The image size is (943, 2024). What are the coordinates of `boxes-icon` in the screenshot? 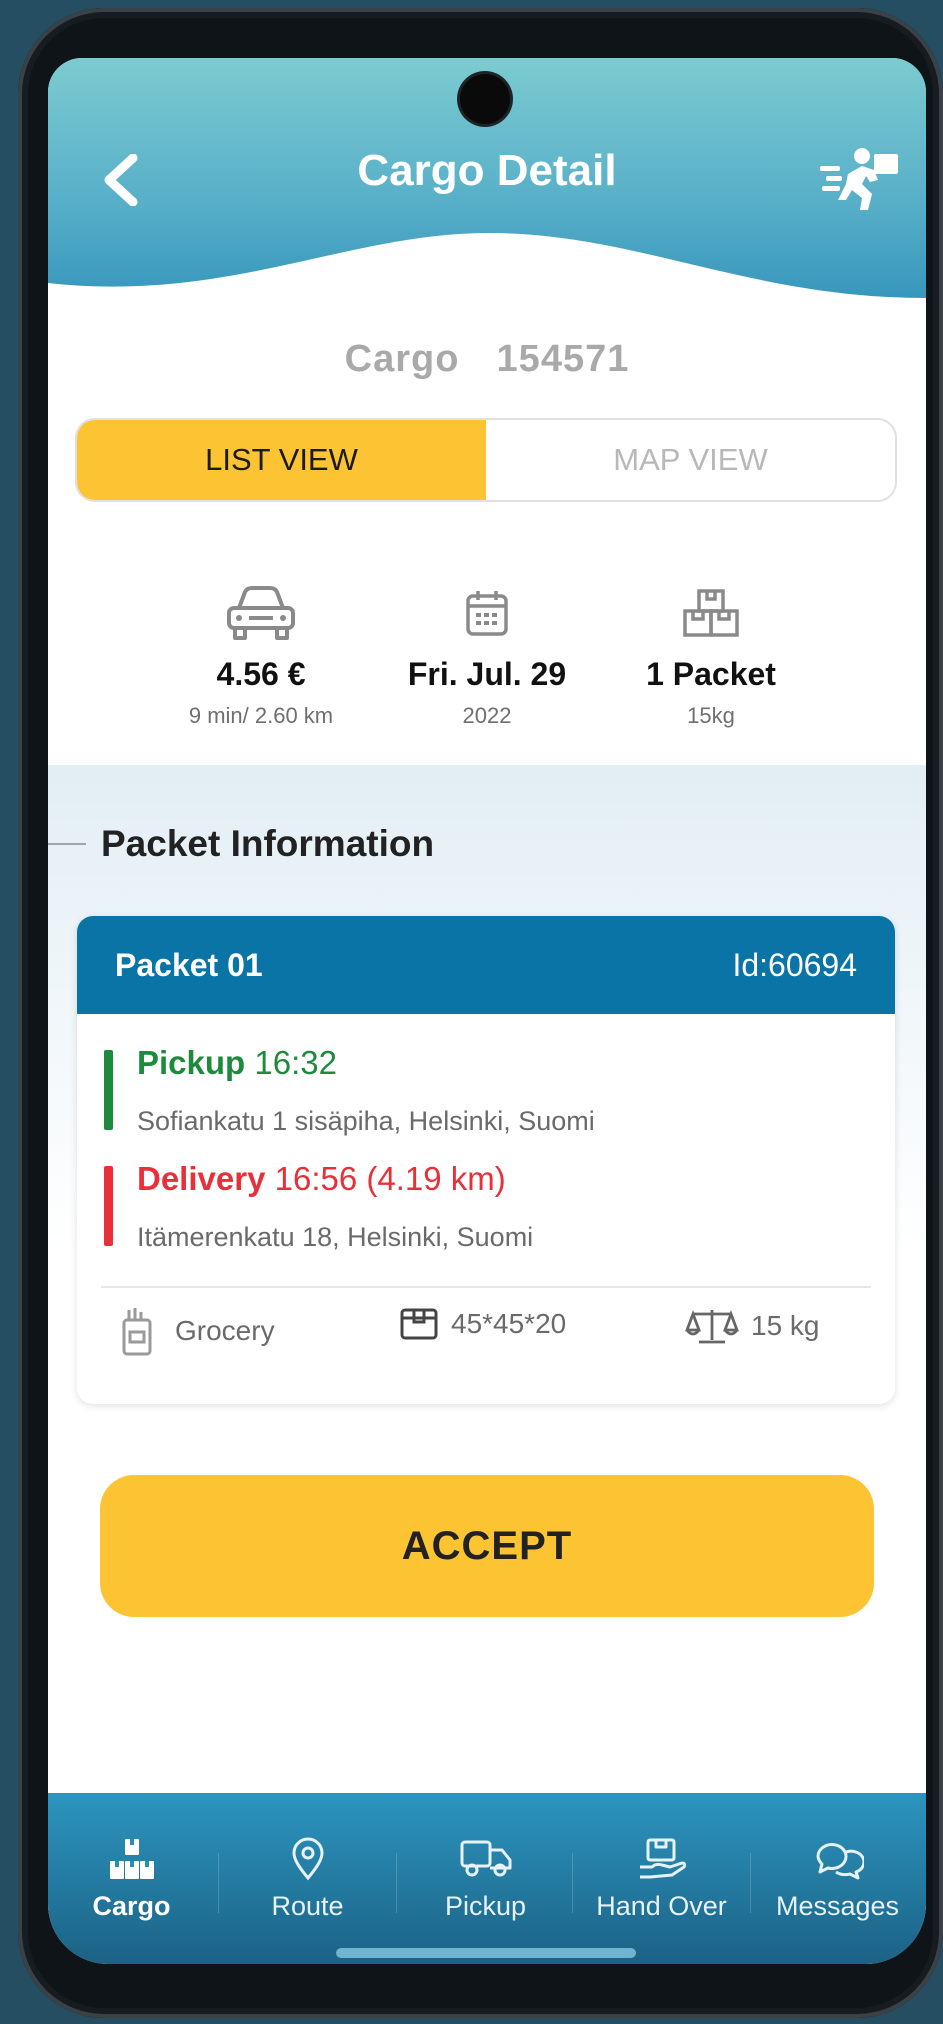 It's located at (131, 1859).